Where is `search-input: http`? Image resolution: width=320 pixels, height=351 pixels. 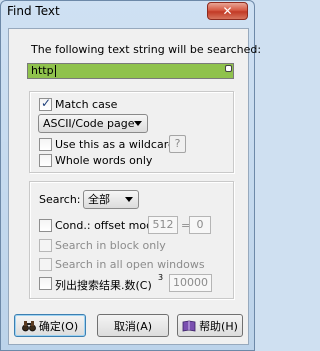
search-input: http is located at coordinates (130, 71).